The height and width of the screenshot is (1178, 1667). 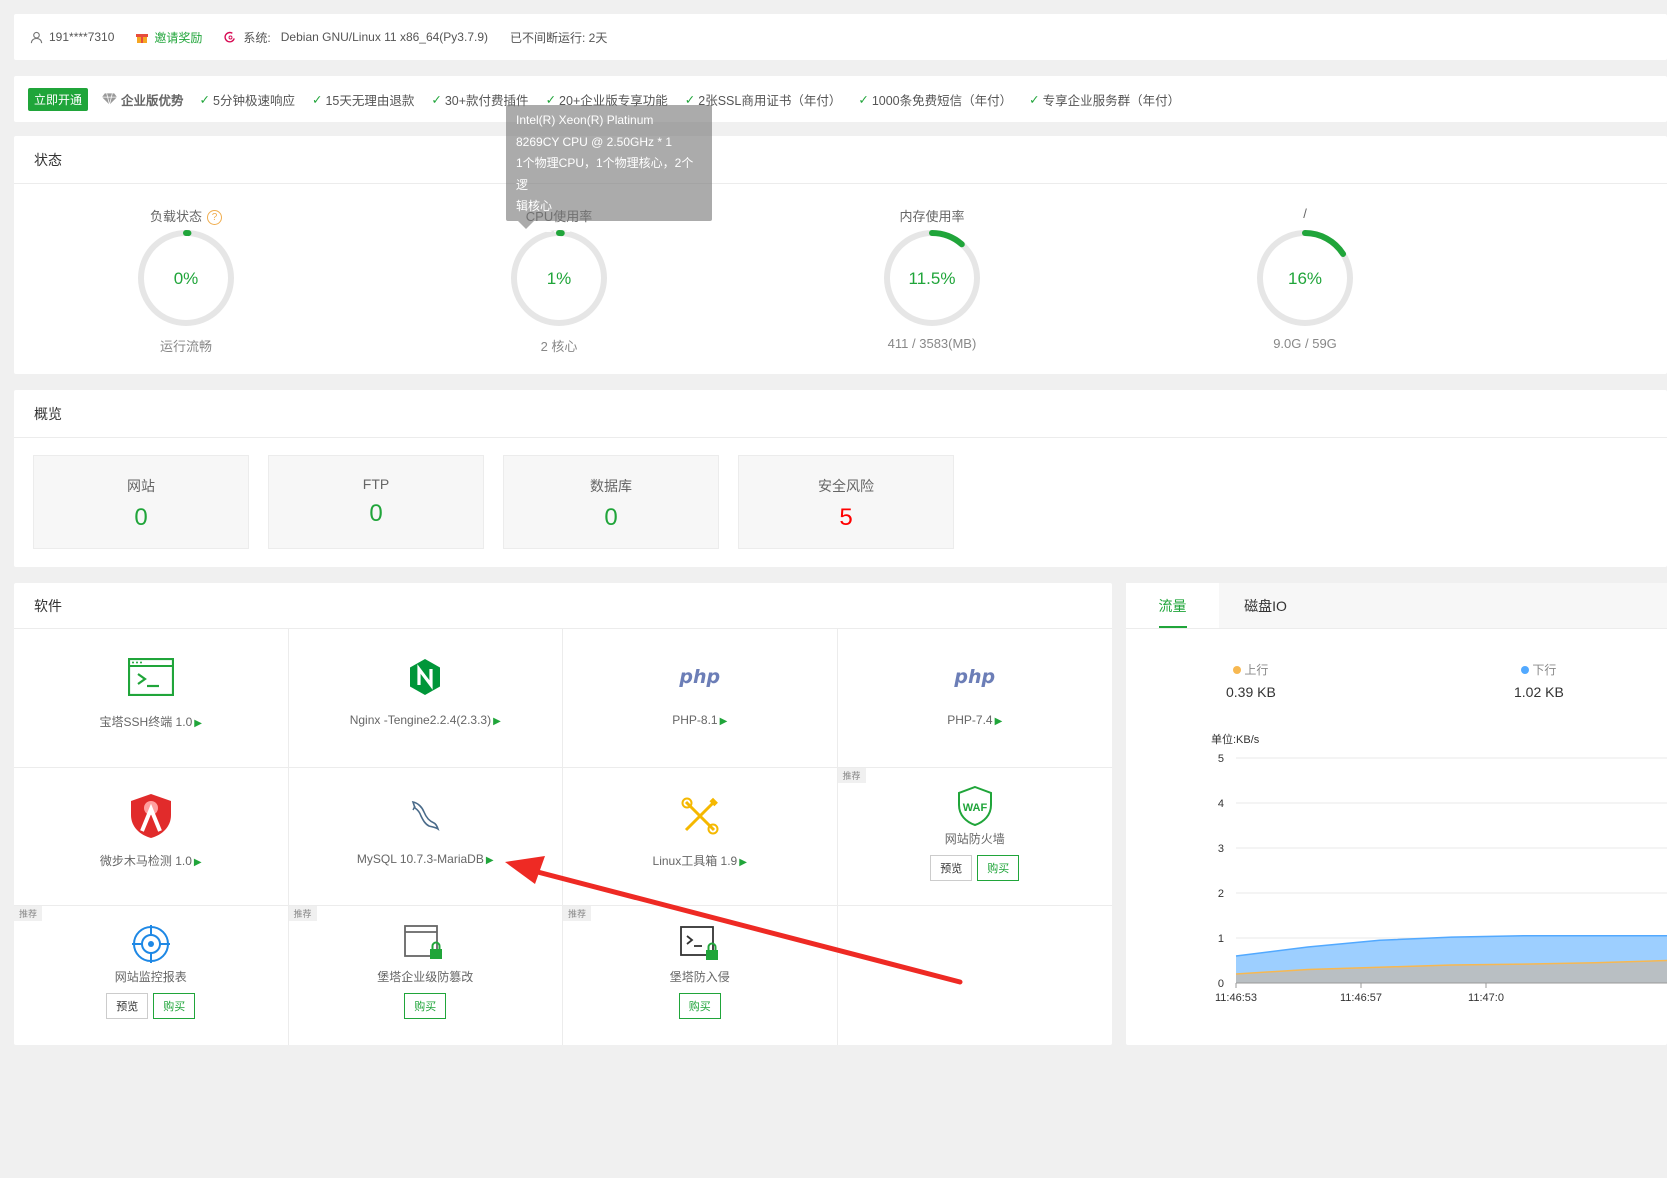 What do you see at coordinates (559, 346) in the screenshot?
I see `cpu-sub: 2 核心` at bounding box center [559, 346].